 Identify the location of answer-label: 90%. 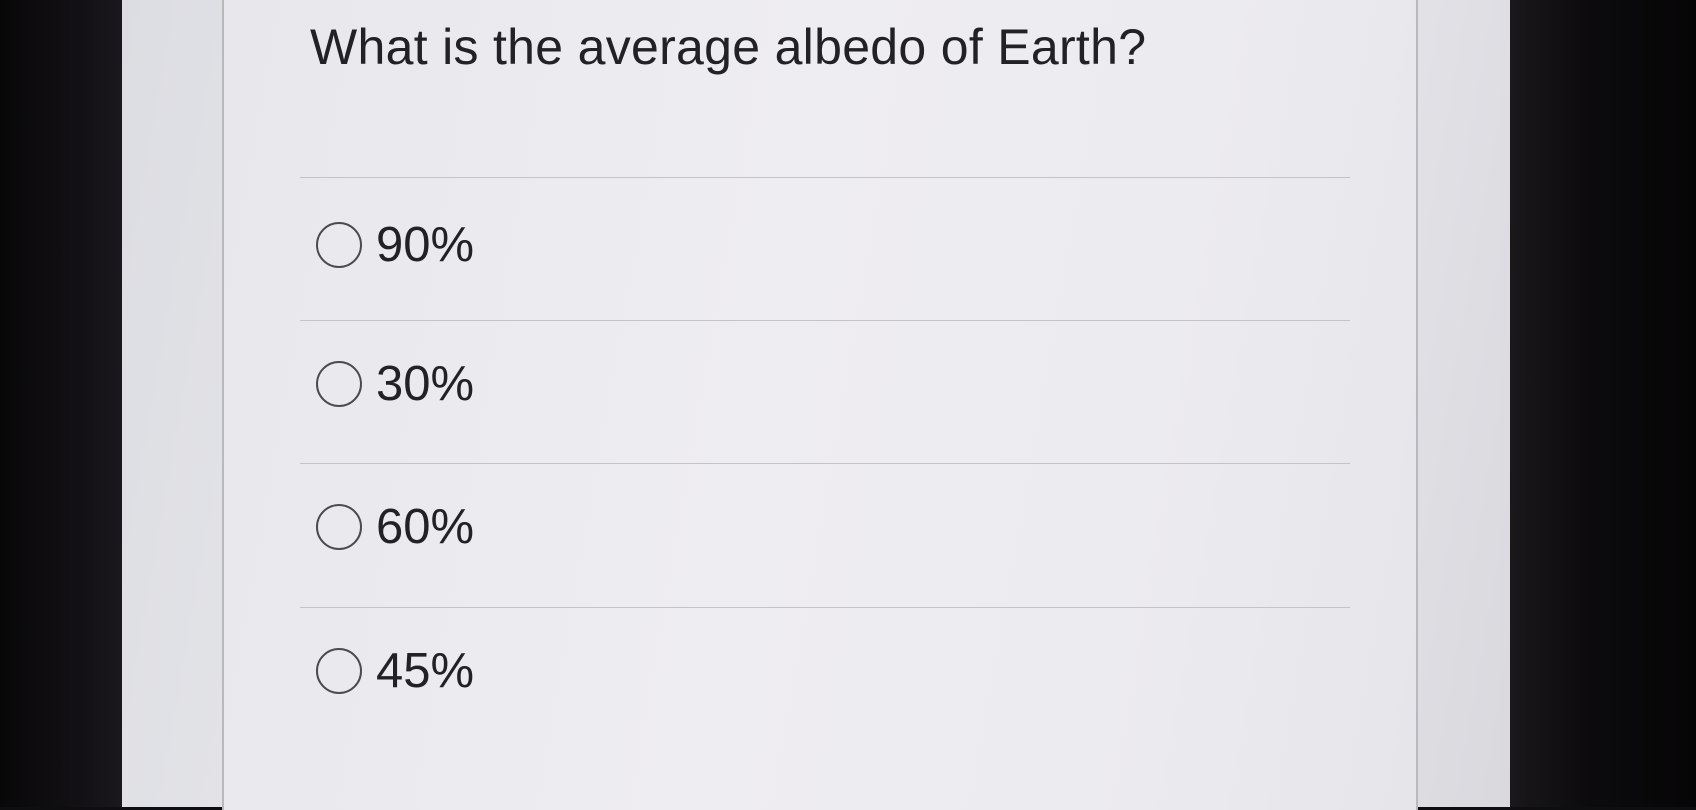
(425, 245).